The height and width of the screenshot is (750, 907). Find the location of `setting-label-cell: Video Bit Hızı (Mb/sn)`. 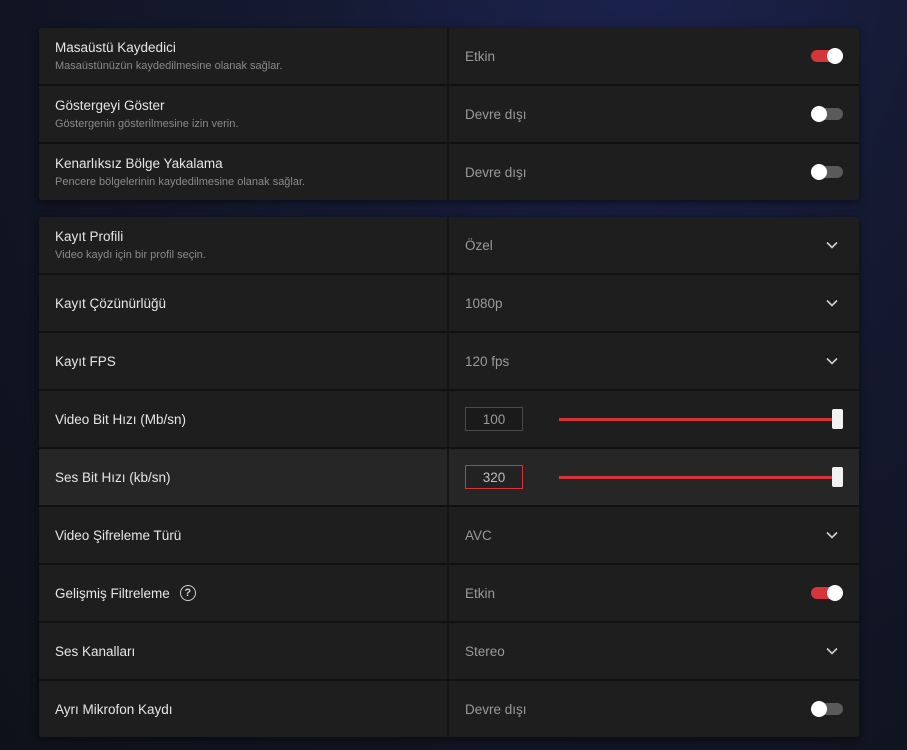

setting-label-cell: Video Bit Hızı (Mb/sn) is located at coordinates (244, 419).